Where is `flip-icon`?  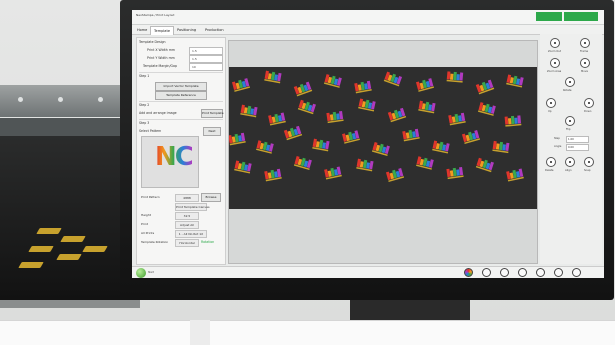
flip-icon is located at coordinates (570, 121).